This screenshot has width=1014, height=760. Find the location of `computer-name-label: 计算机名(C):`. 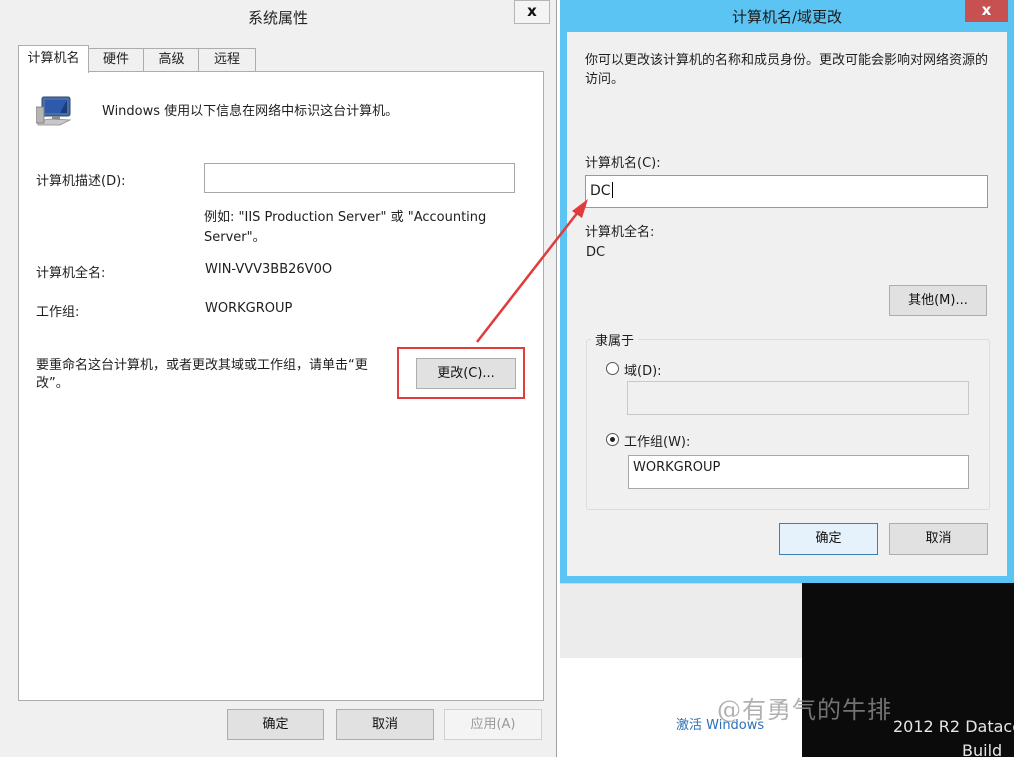

computer-name-label: 计算机名(C): is located at coordinates (623, 163).